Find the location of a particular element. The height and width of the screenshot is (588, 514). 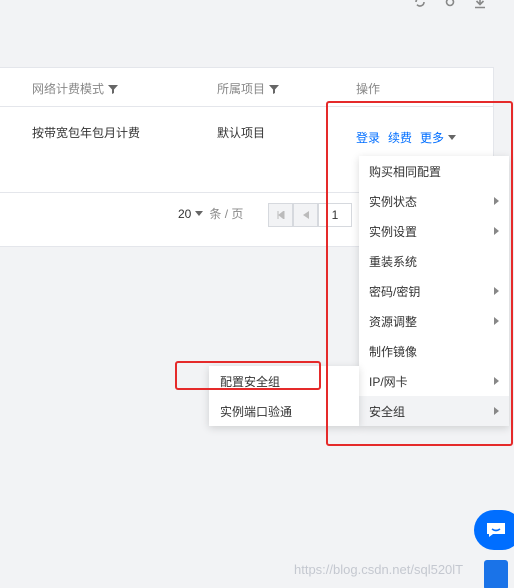

watermark: https://blog.csdn.net/sql520lT is located at coordinates (379, 569).